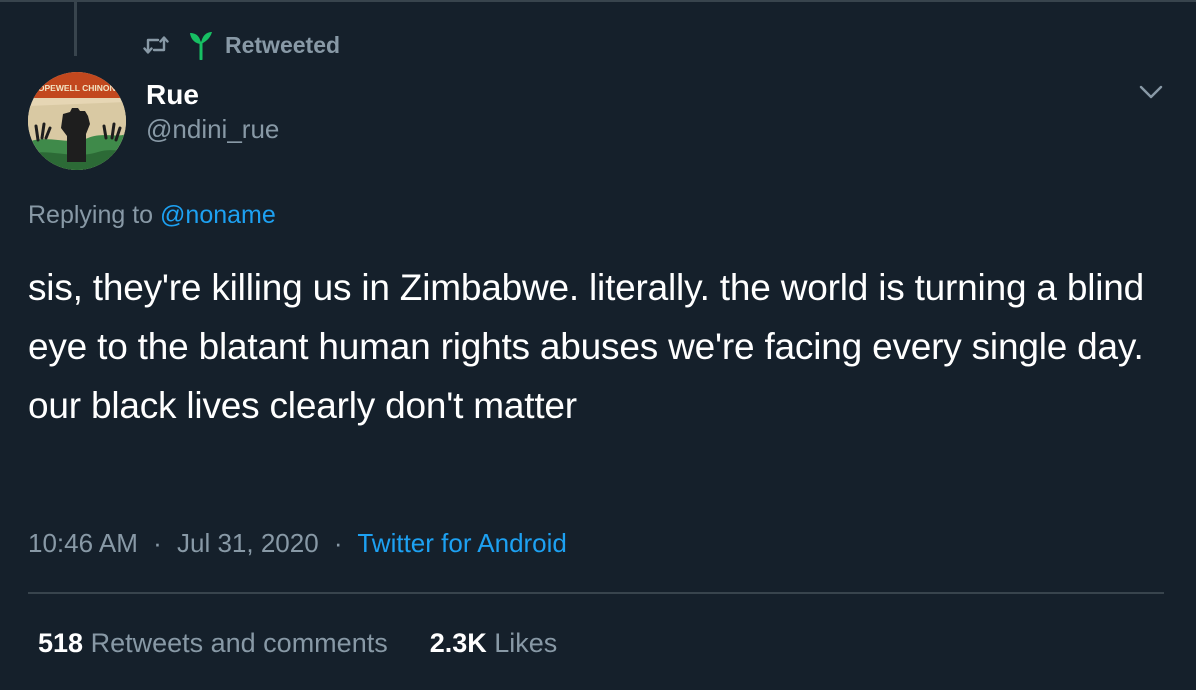 This screenshot has height=690, width=1196. I want to click on retweets-label: Retweets and comments, so click(239, 643).